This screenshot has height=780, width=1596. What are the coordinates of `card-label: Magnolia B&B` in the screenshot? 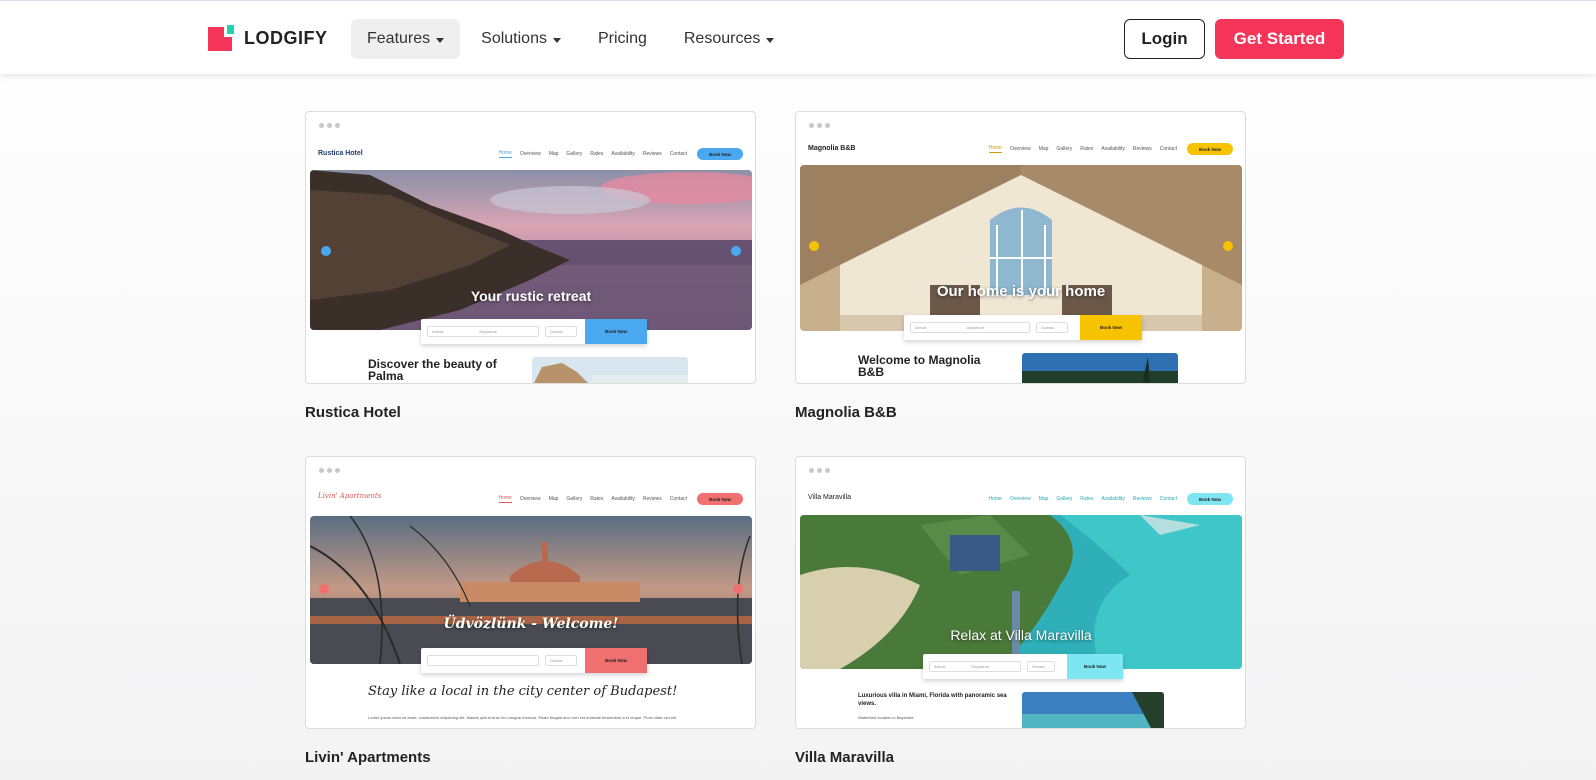 It's located at (1020, 412).